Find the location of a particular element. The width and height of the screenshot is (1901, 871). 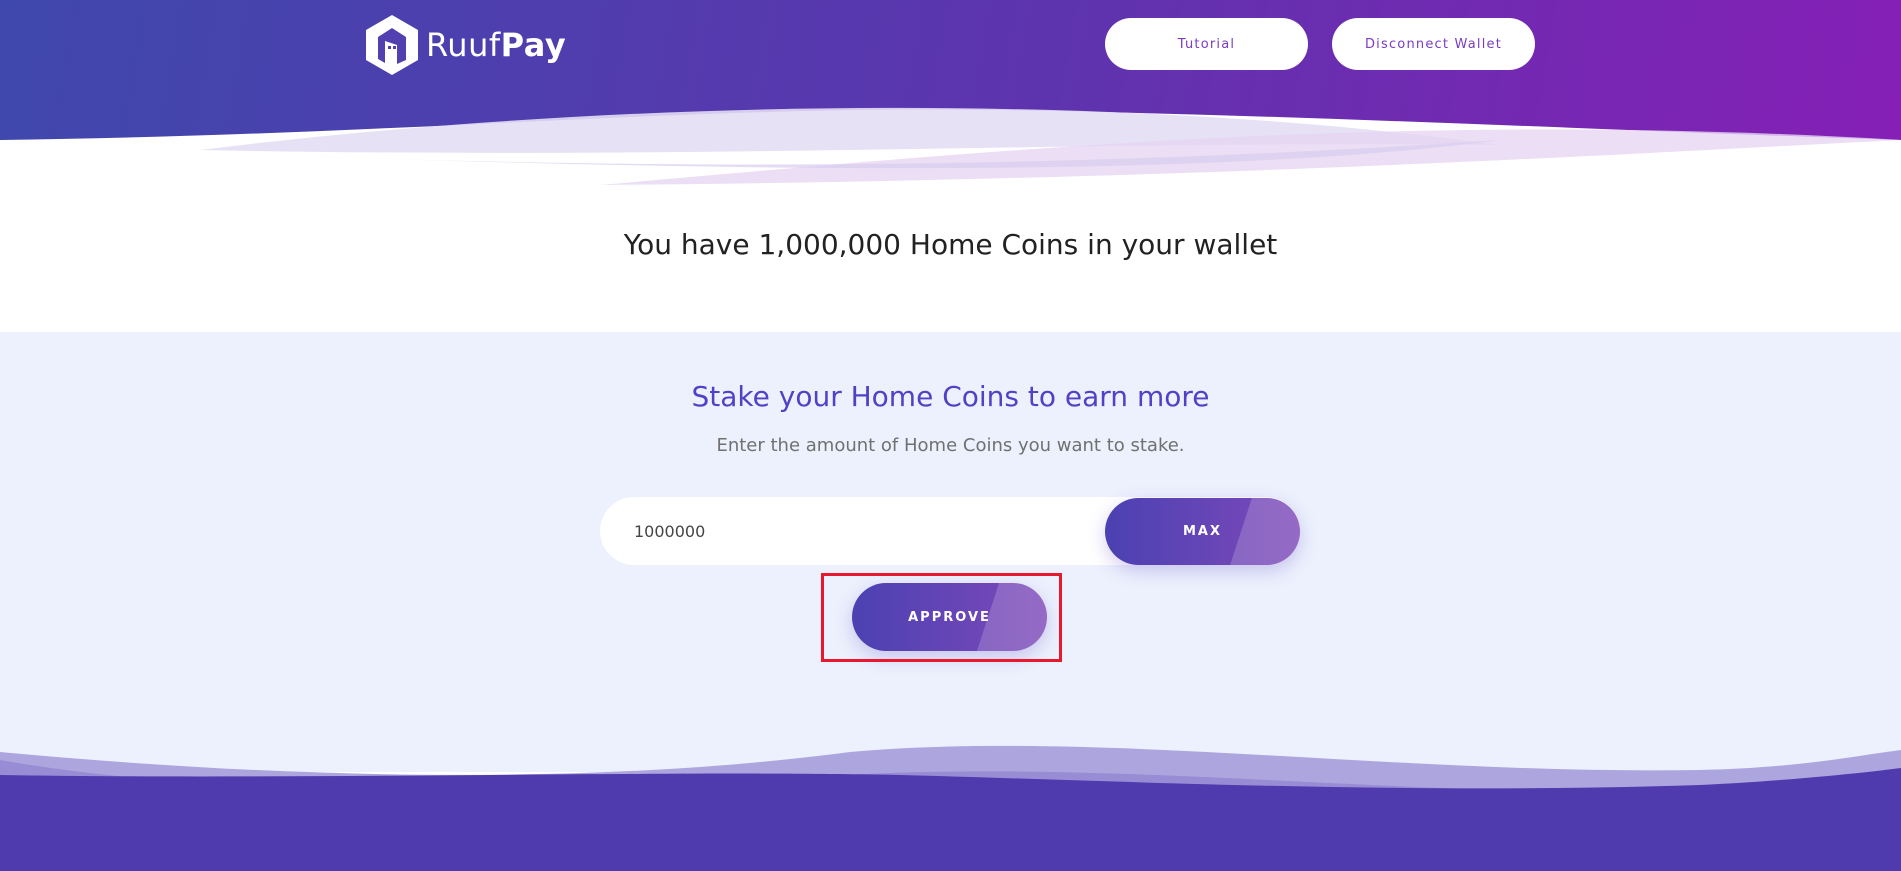

house-hexagon-icon is located at coordinates (392, 45).